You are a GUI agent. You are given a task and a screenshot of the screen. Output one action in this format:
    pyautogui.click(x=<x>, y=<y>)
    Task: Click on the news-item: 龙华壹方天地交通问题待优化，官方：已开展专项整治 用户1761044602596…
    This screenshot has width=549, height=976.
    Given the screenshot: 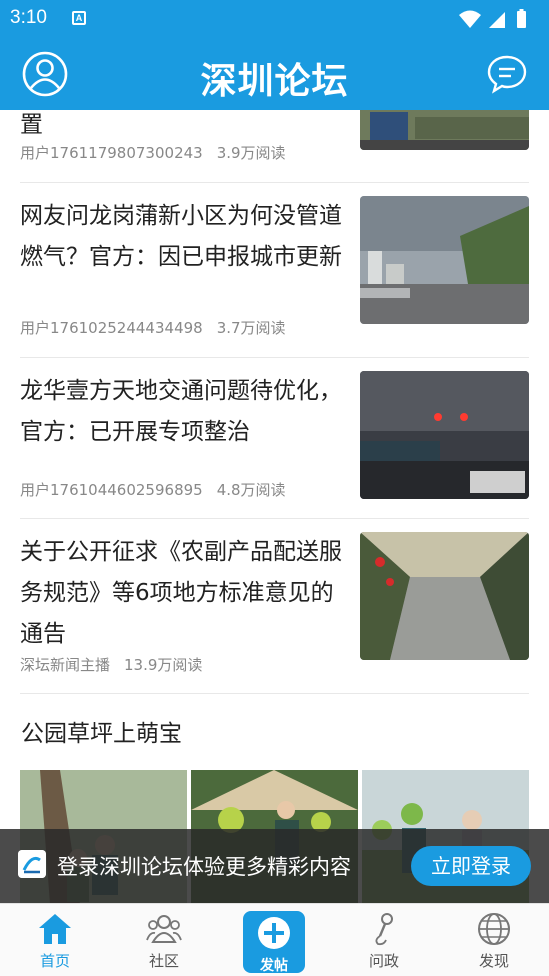 What is the action you would take?
    pyautogui.click(x=274, y=443)
    